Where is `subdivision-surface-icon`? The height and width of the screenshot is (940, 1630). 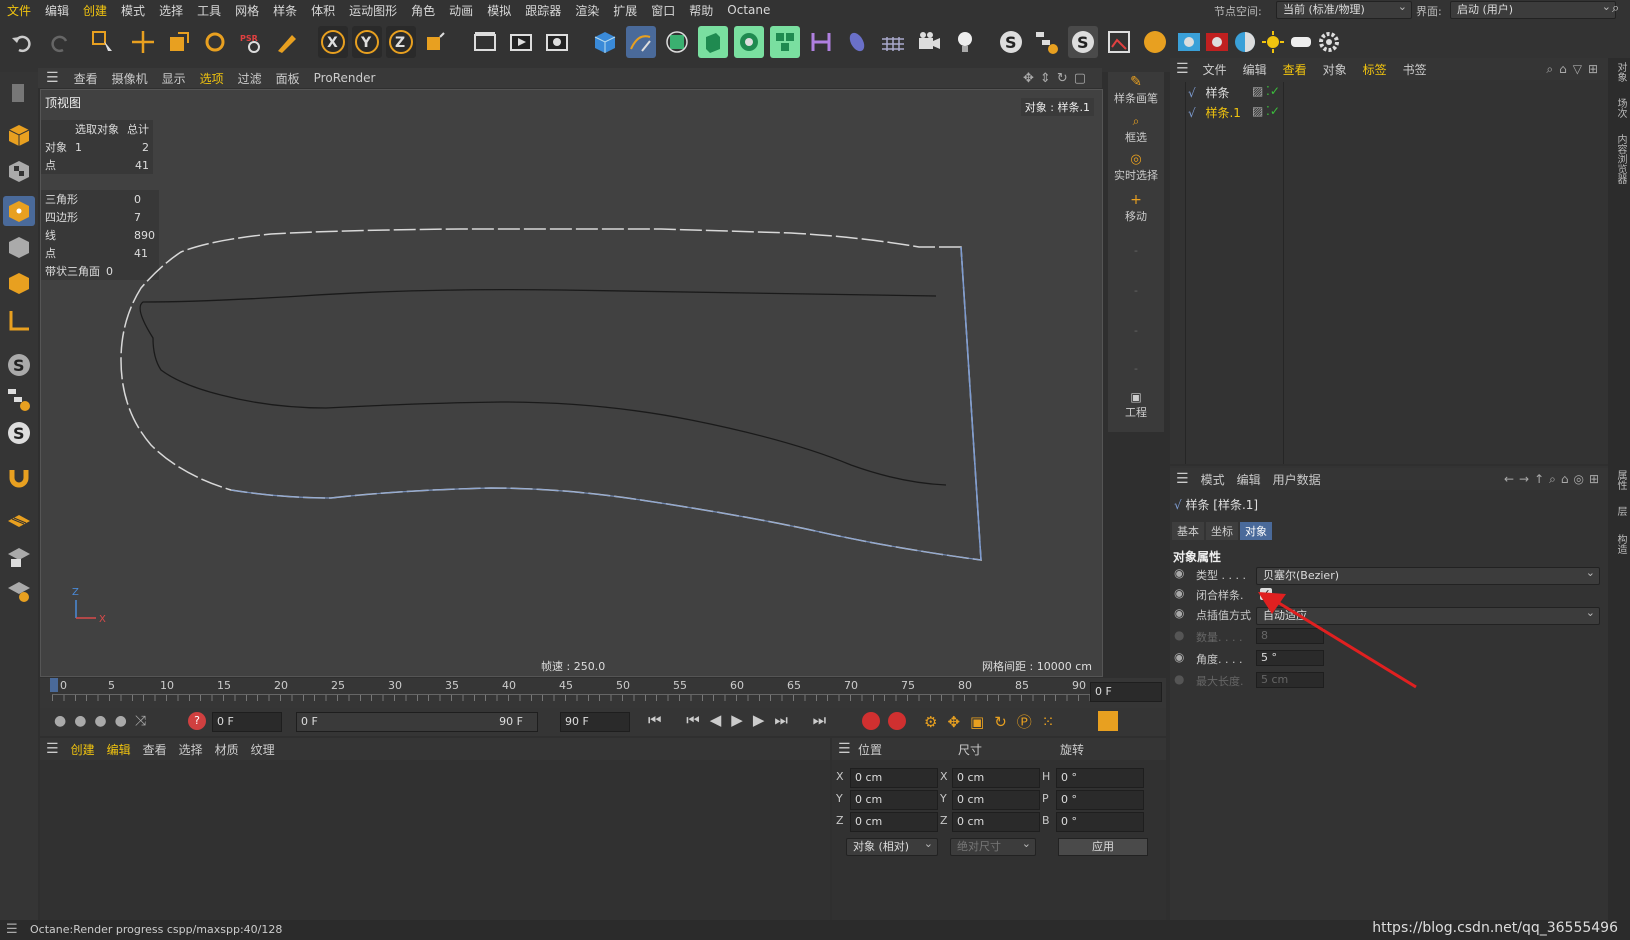
subdivision-surface-icon is located at coordinates (677, 42).